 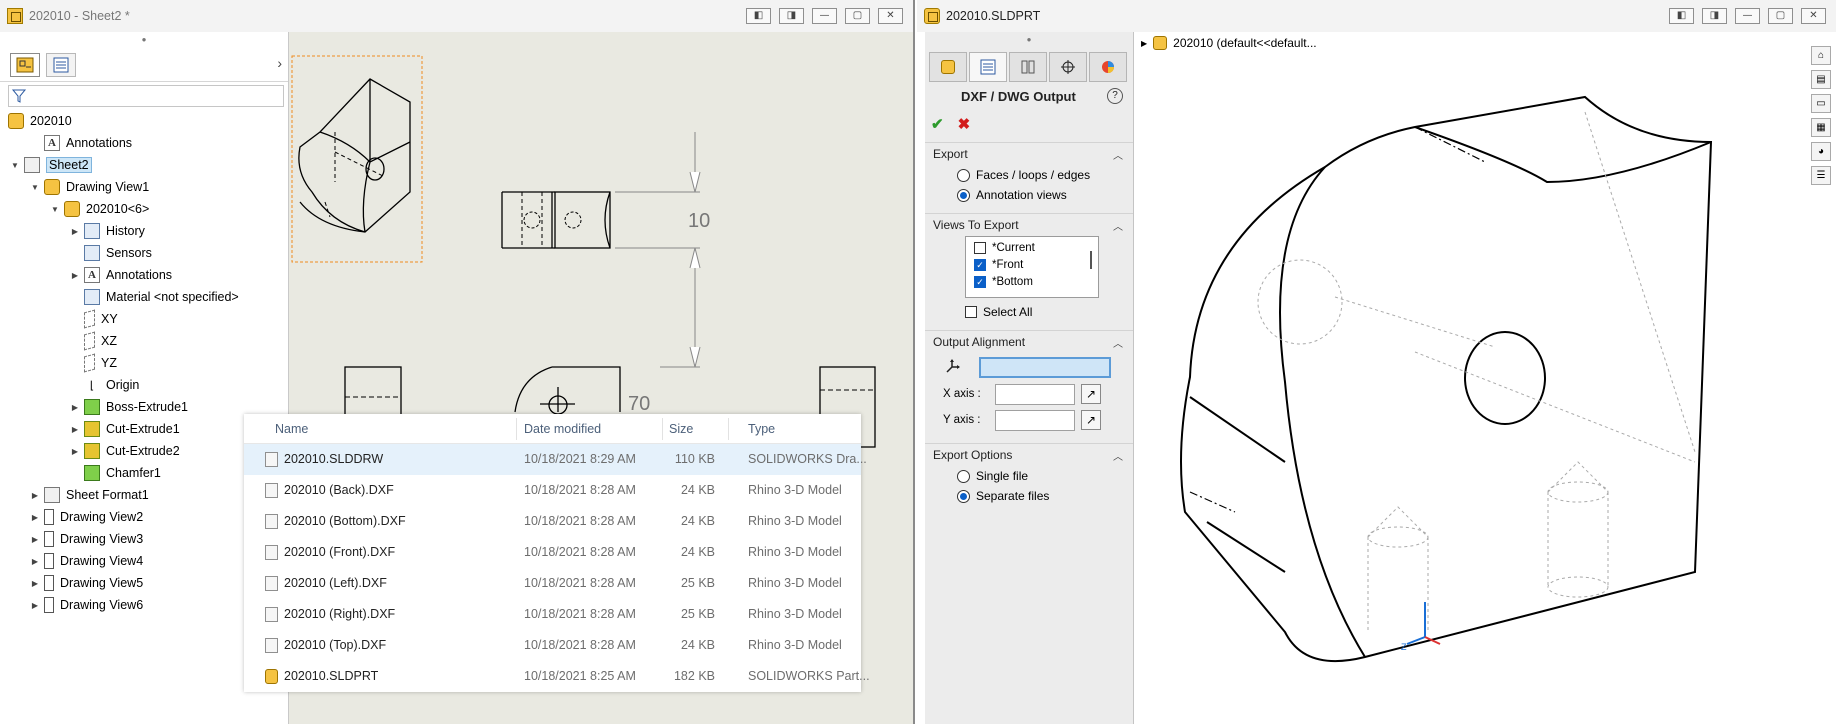 What do you see at coordinates (562, 429) in the screenshot?
I see `column-date: Date modified` at bounding box center [562, 429].